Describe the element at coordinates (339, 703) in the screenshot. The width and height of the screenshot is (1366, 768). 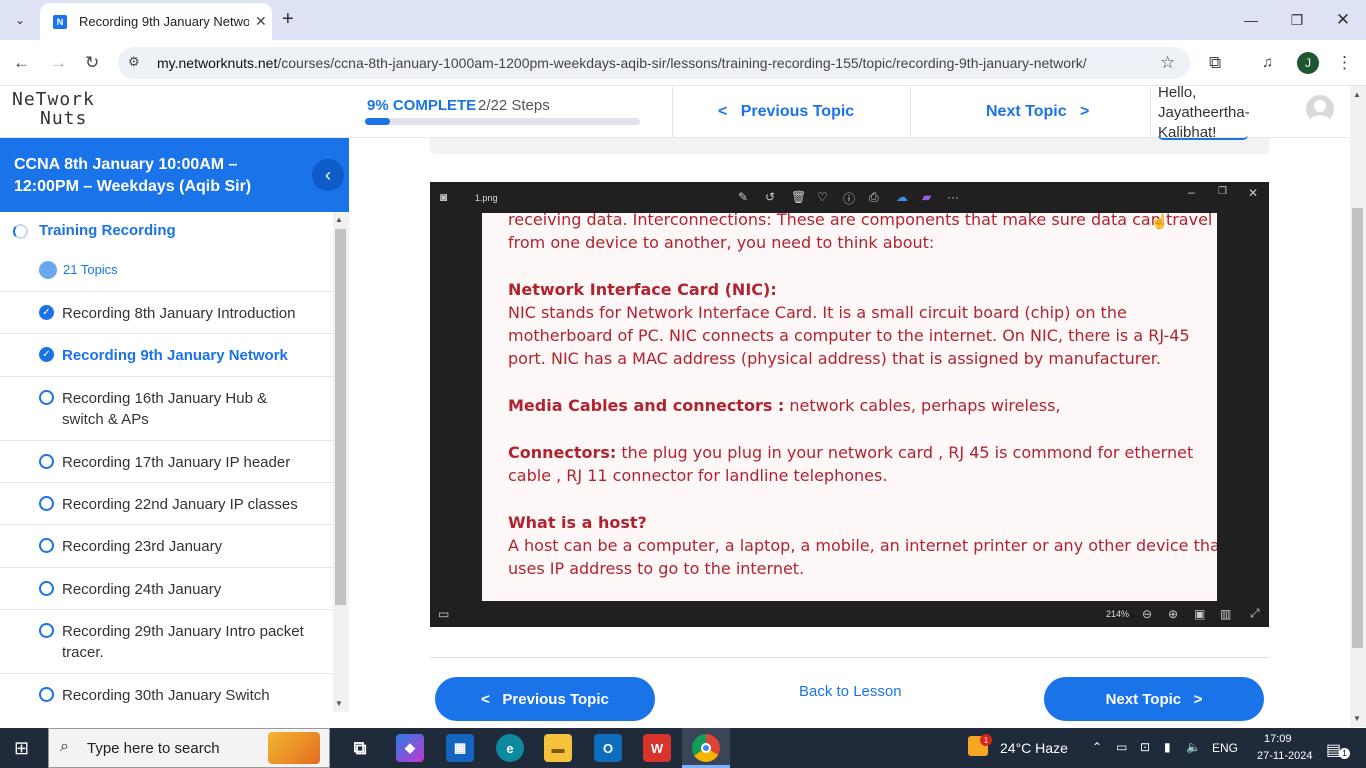
I see `scroll-down-arrow-icon: ▼` at that location.